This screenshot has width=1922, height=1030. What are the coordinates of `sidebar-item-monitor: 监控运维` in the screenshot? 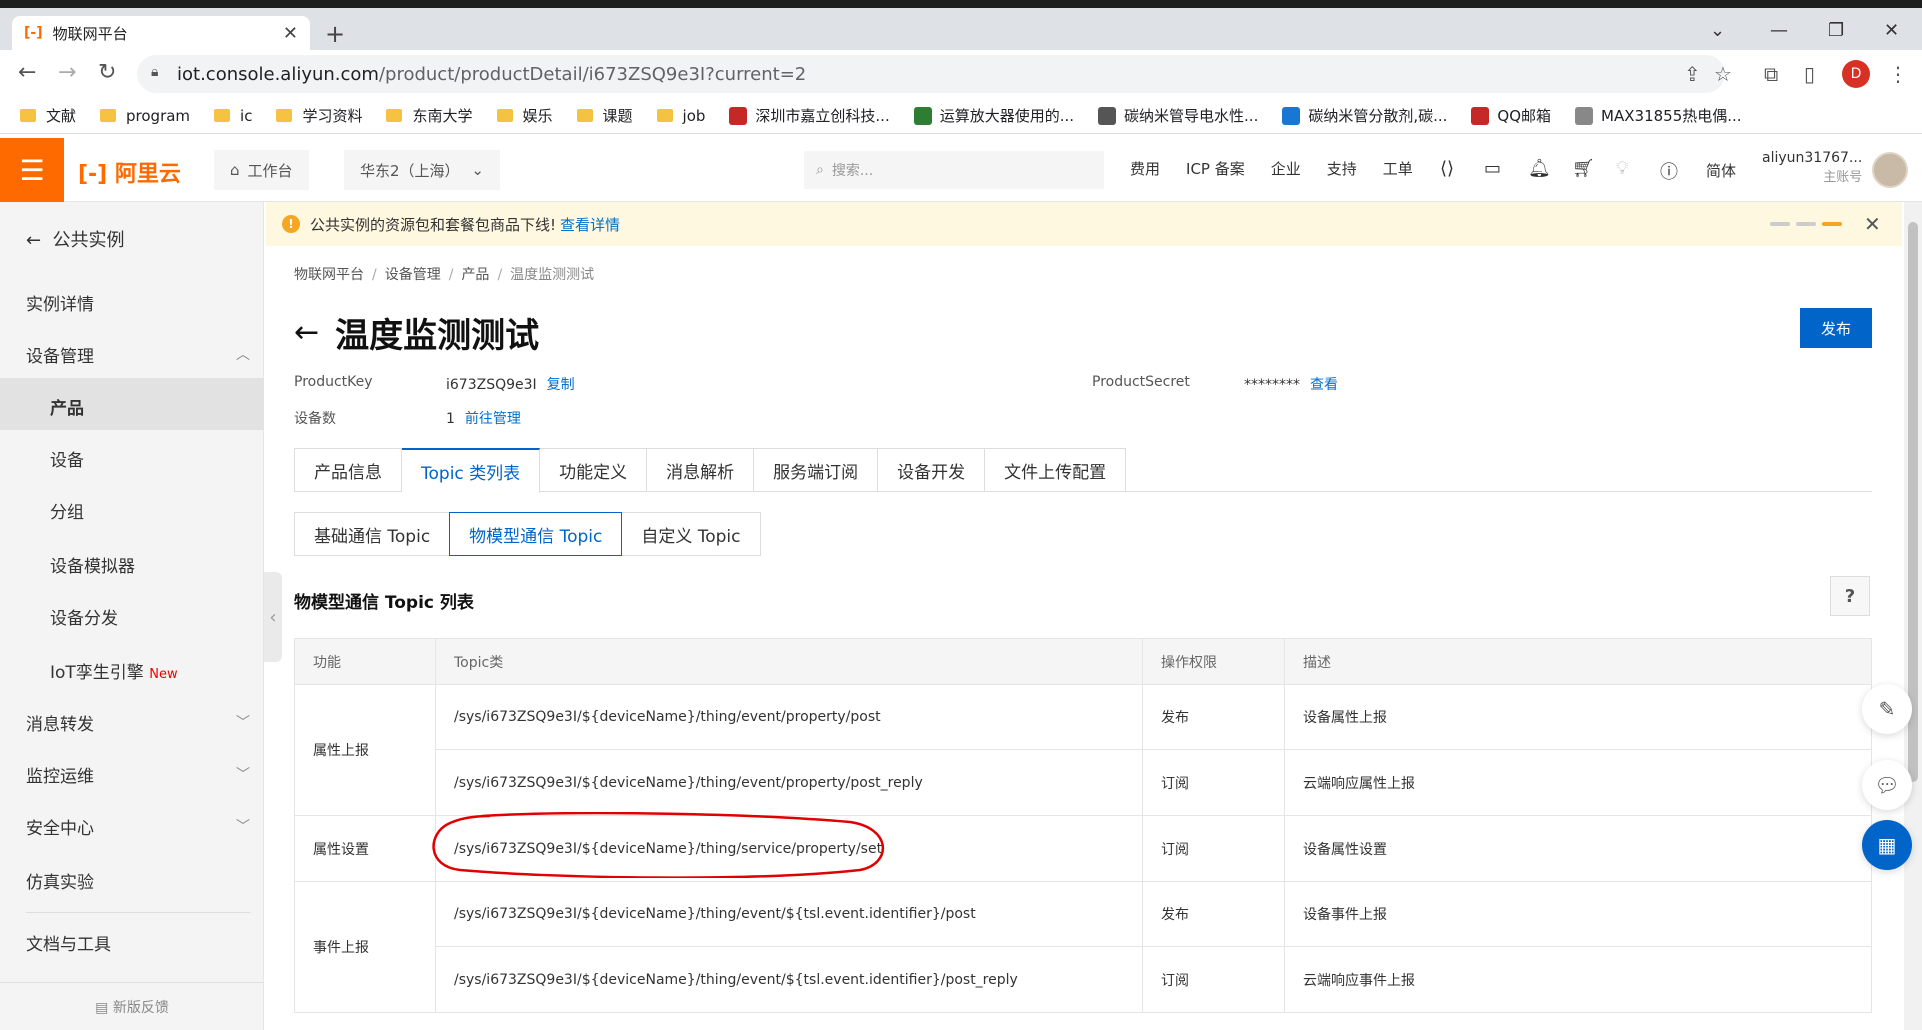 It's located at (60, 774).